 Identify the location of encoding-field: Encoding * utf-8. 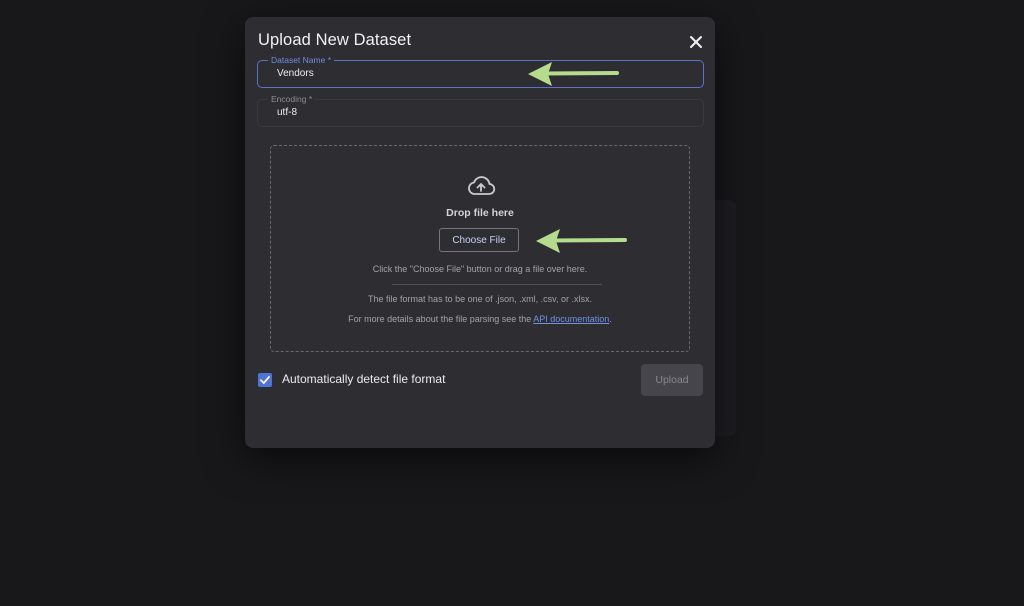
(480, 110).